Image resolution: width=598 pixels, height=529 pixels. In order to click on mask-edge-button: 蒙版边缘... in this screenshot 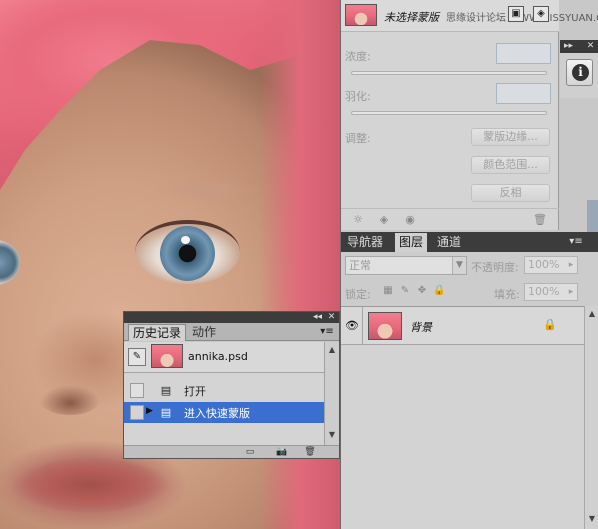, I will do `click(510, 137)`.